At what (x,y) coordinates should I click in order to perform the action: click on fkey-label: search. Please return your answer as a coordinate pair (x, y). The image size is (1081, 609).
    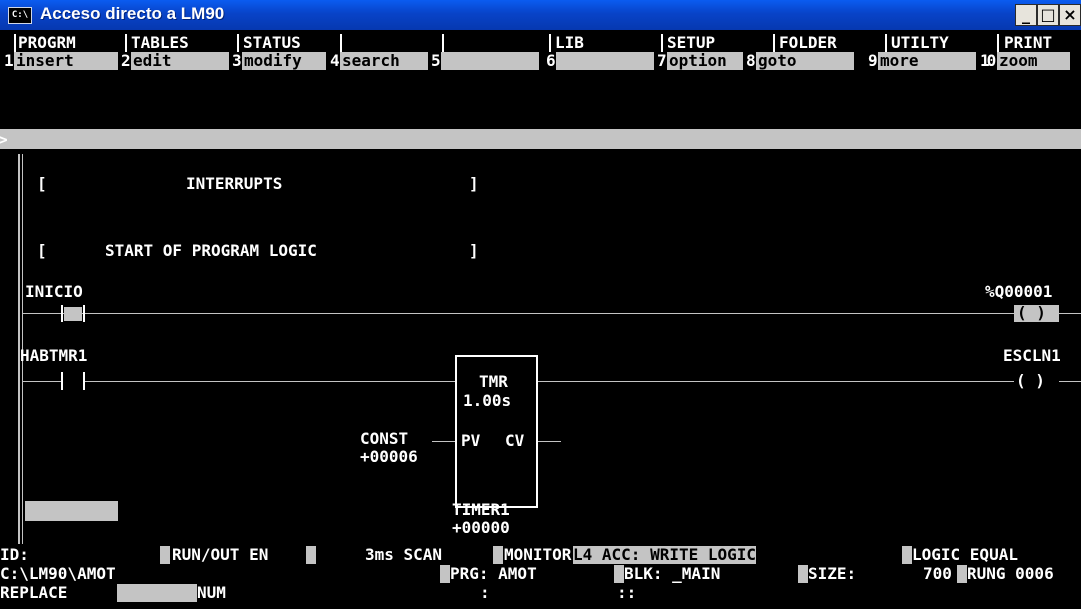
    Looking at the image, I should click on (371, 60).